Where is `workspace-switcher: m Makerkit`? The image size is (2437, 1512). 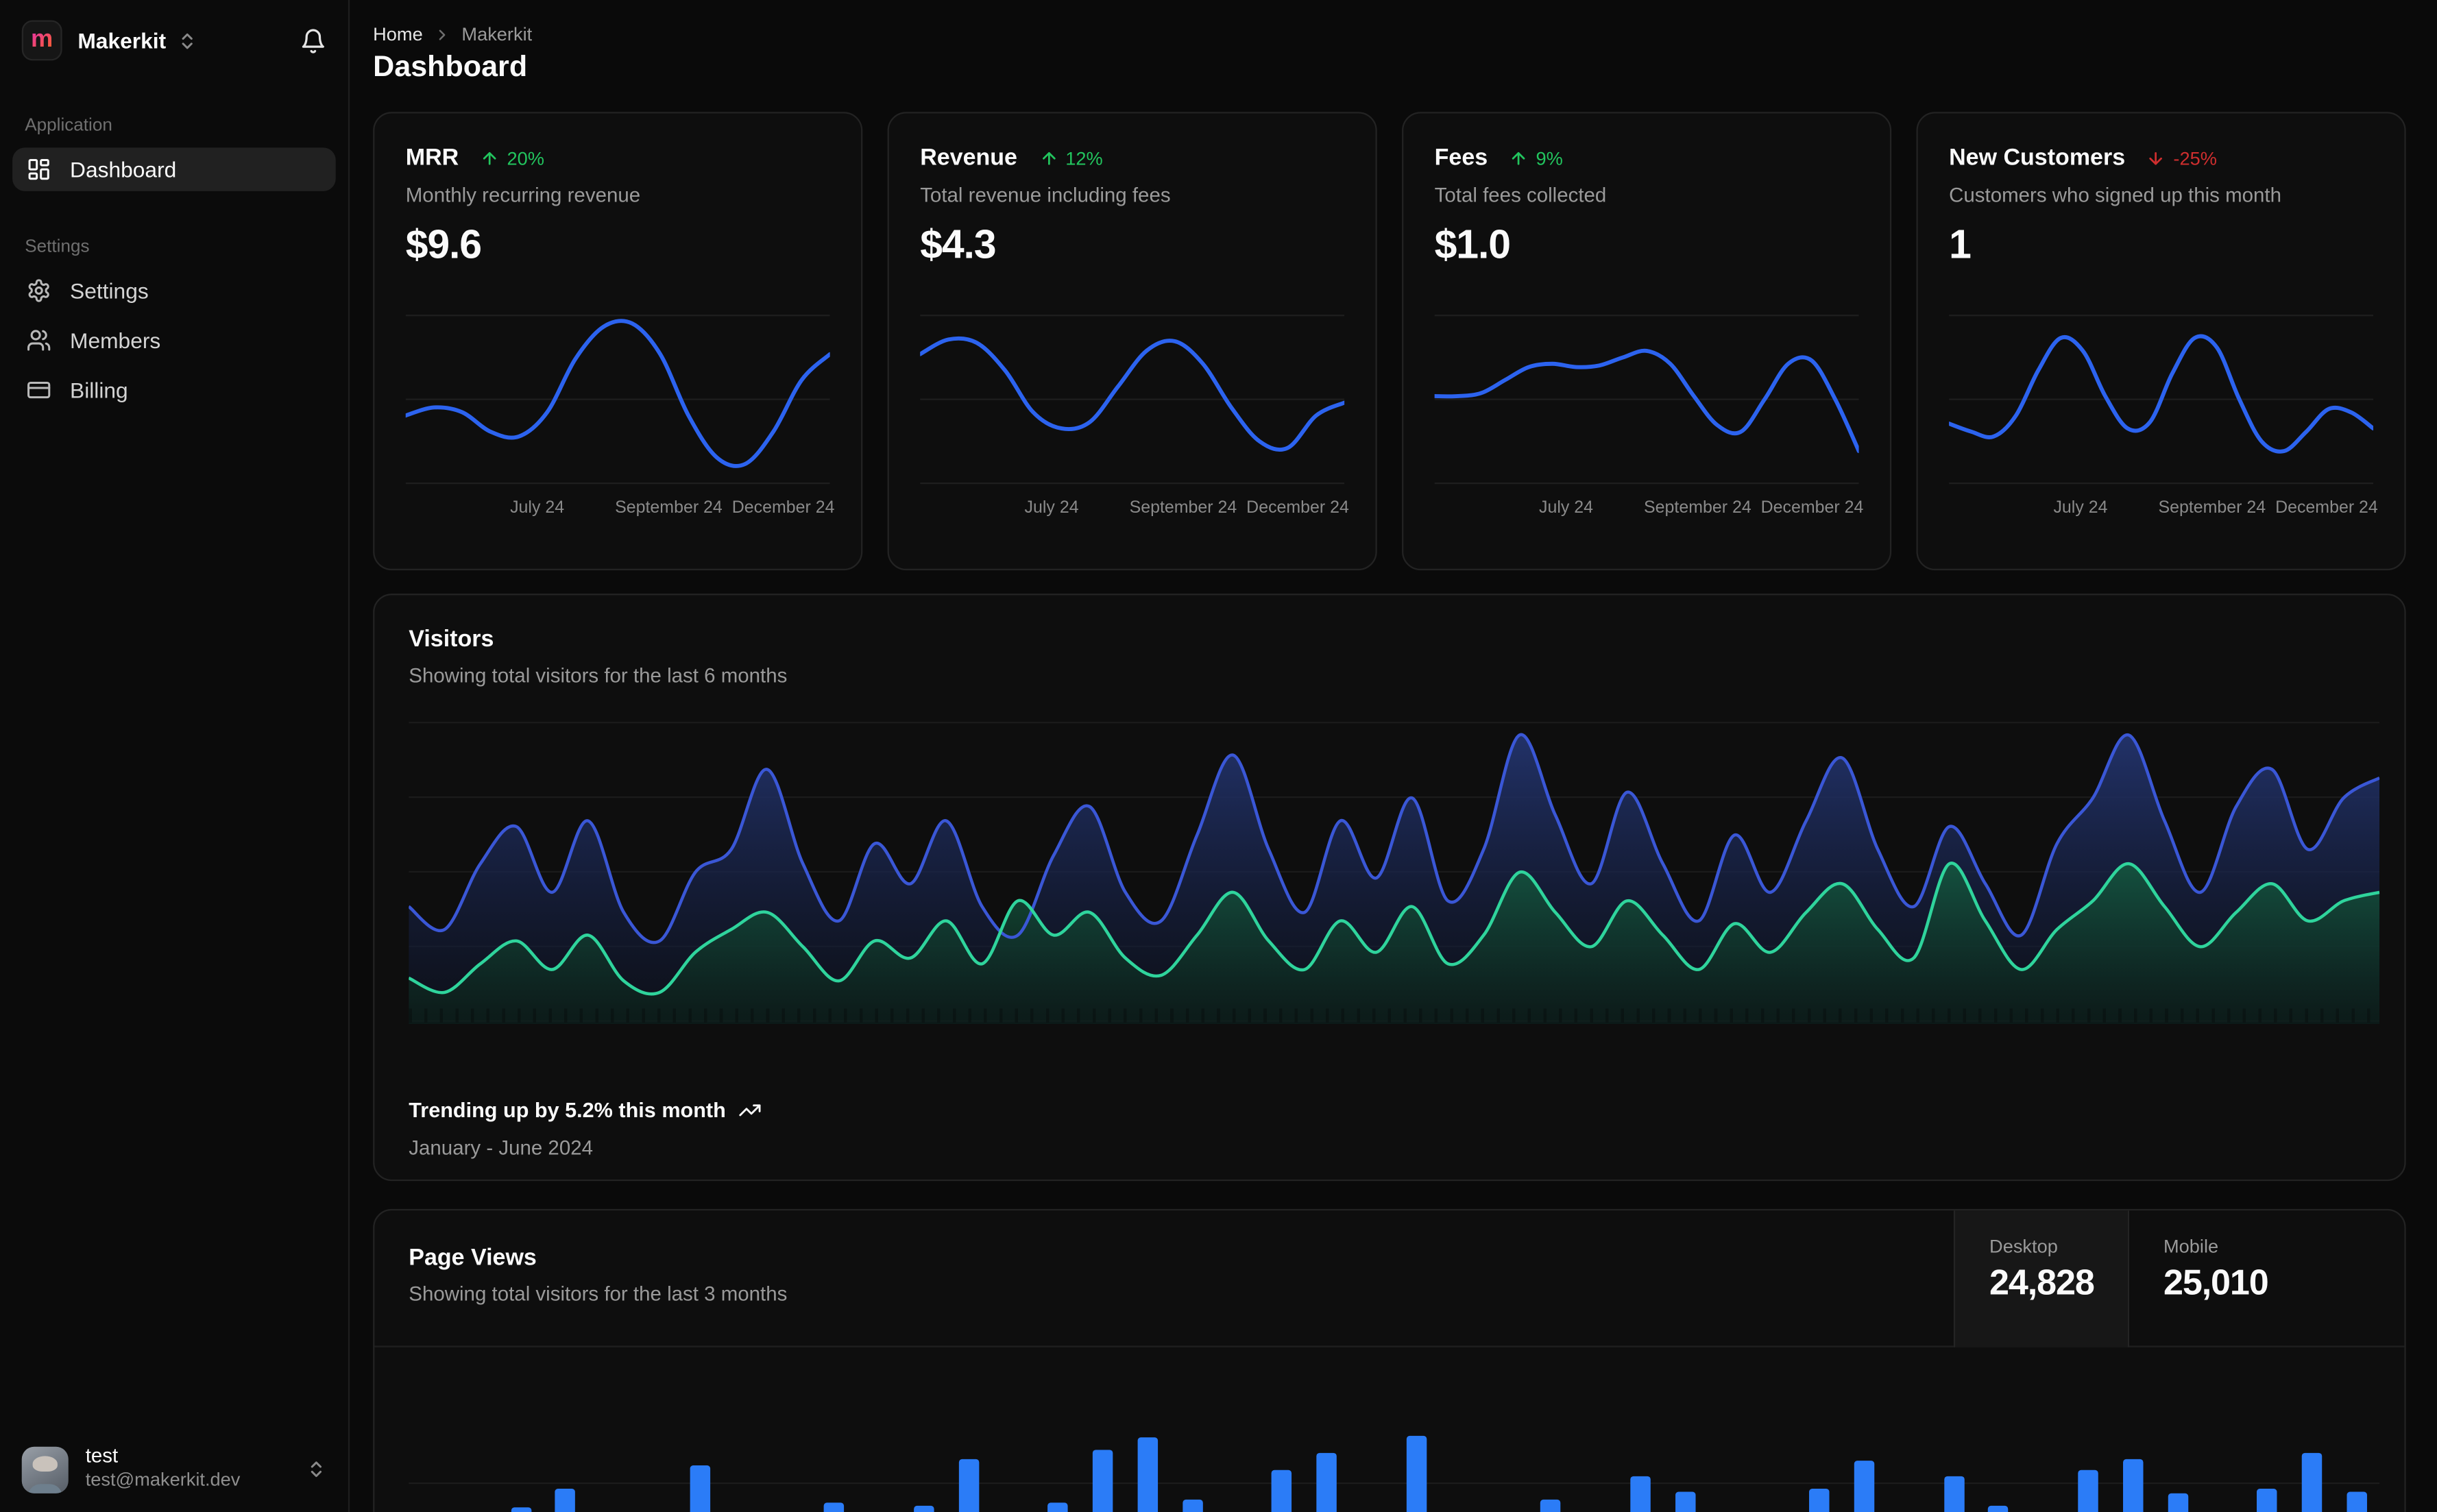
workspace-switcher: m Makerkit is located at coordinates (174, 31).